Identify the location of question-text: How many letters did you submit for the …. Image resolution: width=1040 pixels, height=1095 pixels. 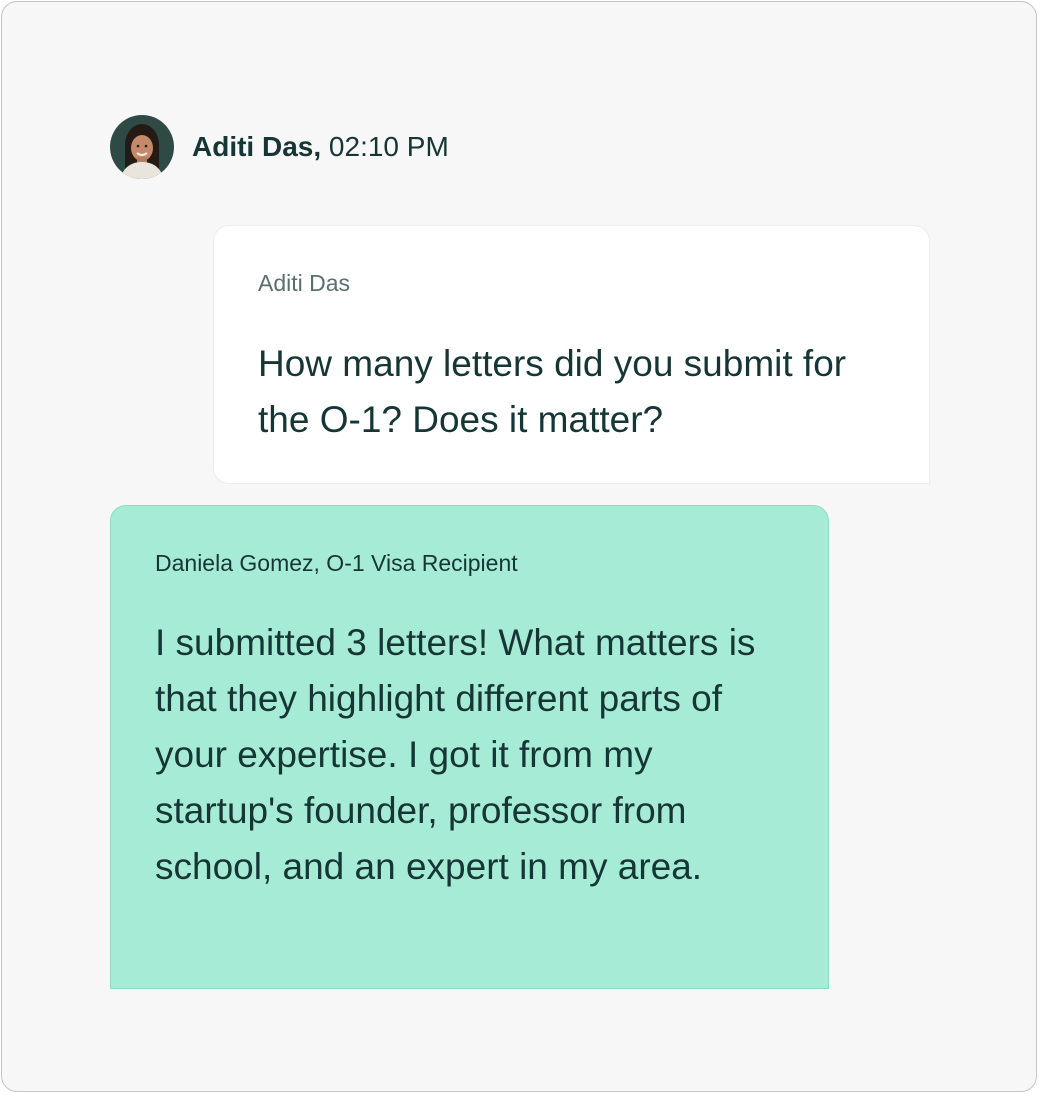
(552, 391).